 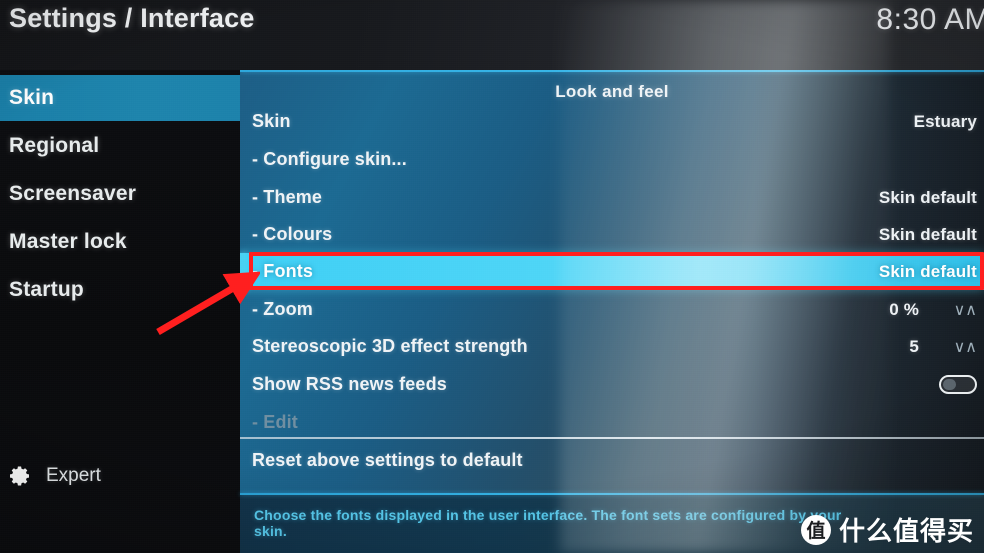 I want to click on setting-label: Reset above settings to default, so click(x=387, y=460).